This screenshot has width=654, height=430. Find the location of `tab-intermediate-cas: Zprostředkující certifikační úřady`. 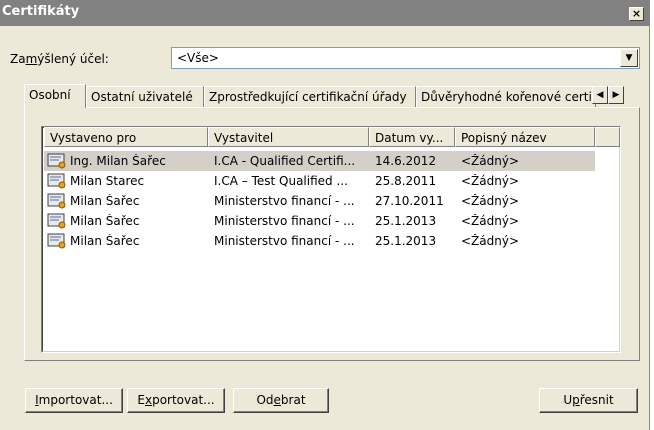

tab-intermediate-cas: Zprostředkující certifikační úřady is located at coordinates (310, 96).